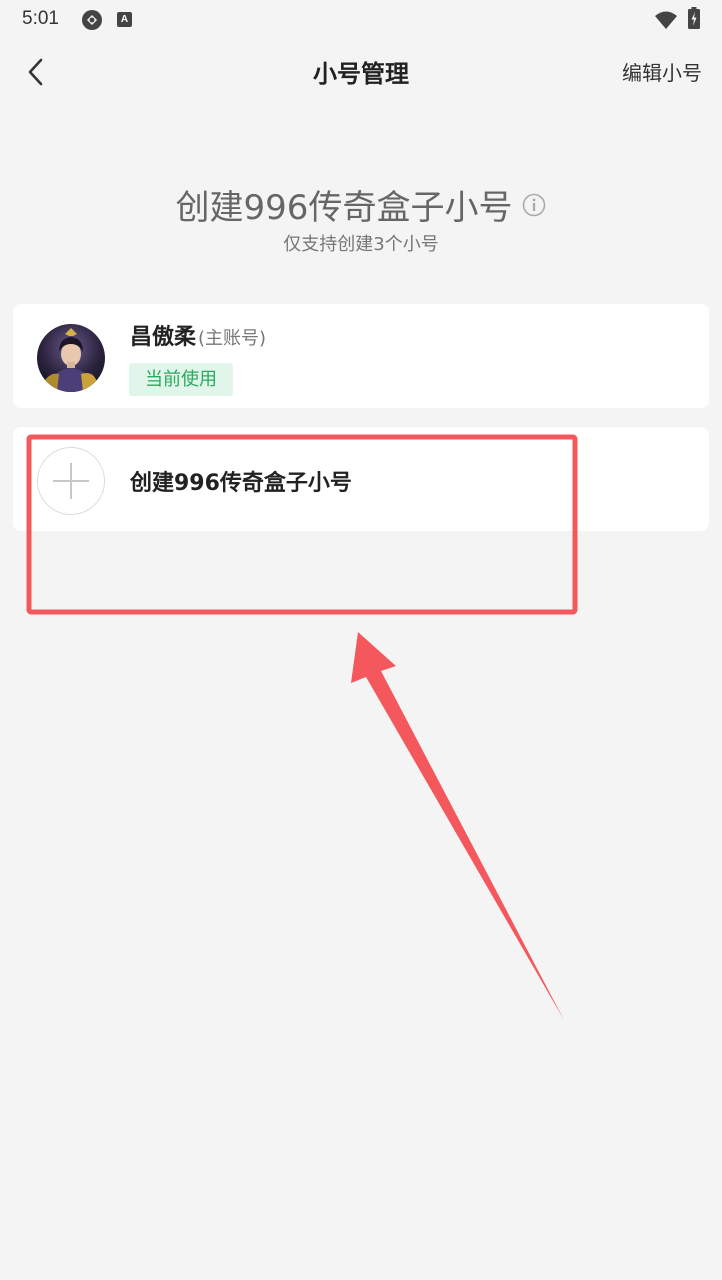  What do you see at coordinates (241, 483) in the screenshot?
I see `create-sub-account-label: 创建996传奇盒子小号` at bounding box center [241, 483].